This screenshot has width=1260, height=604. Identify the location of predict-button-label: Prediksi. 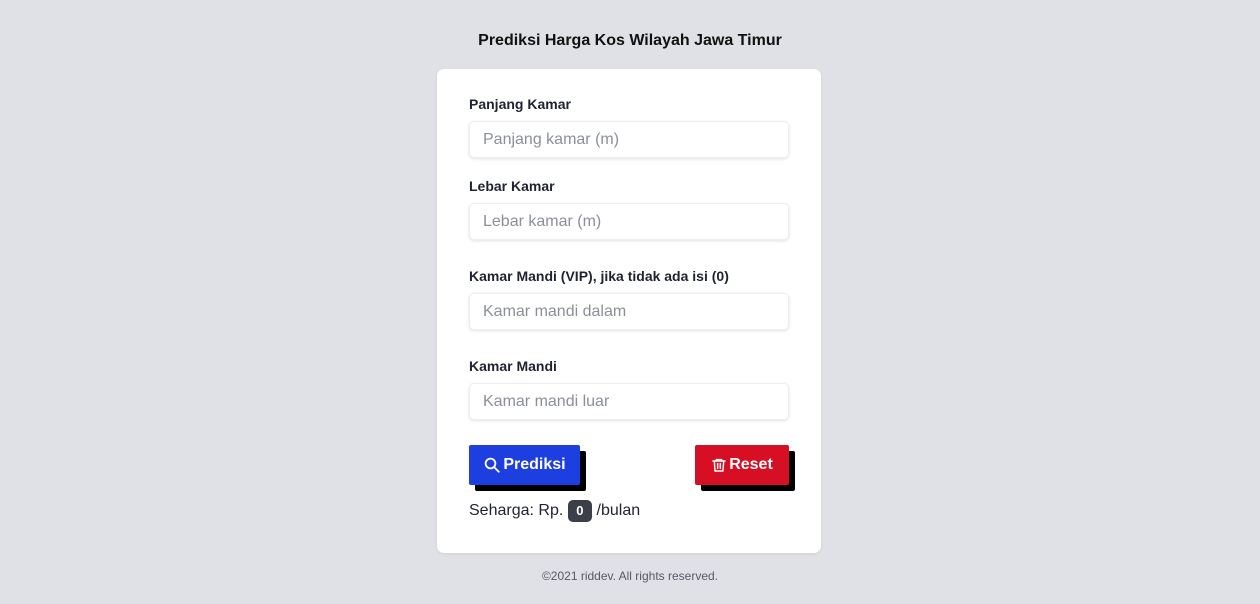
(534, 464).